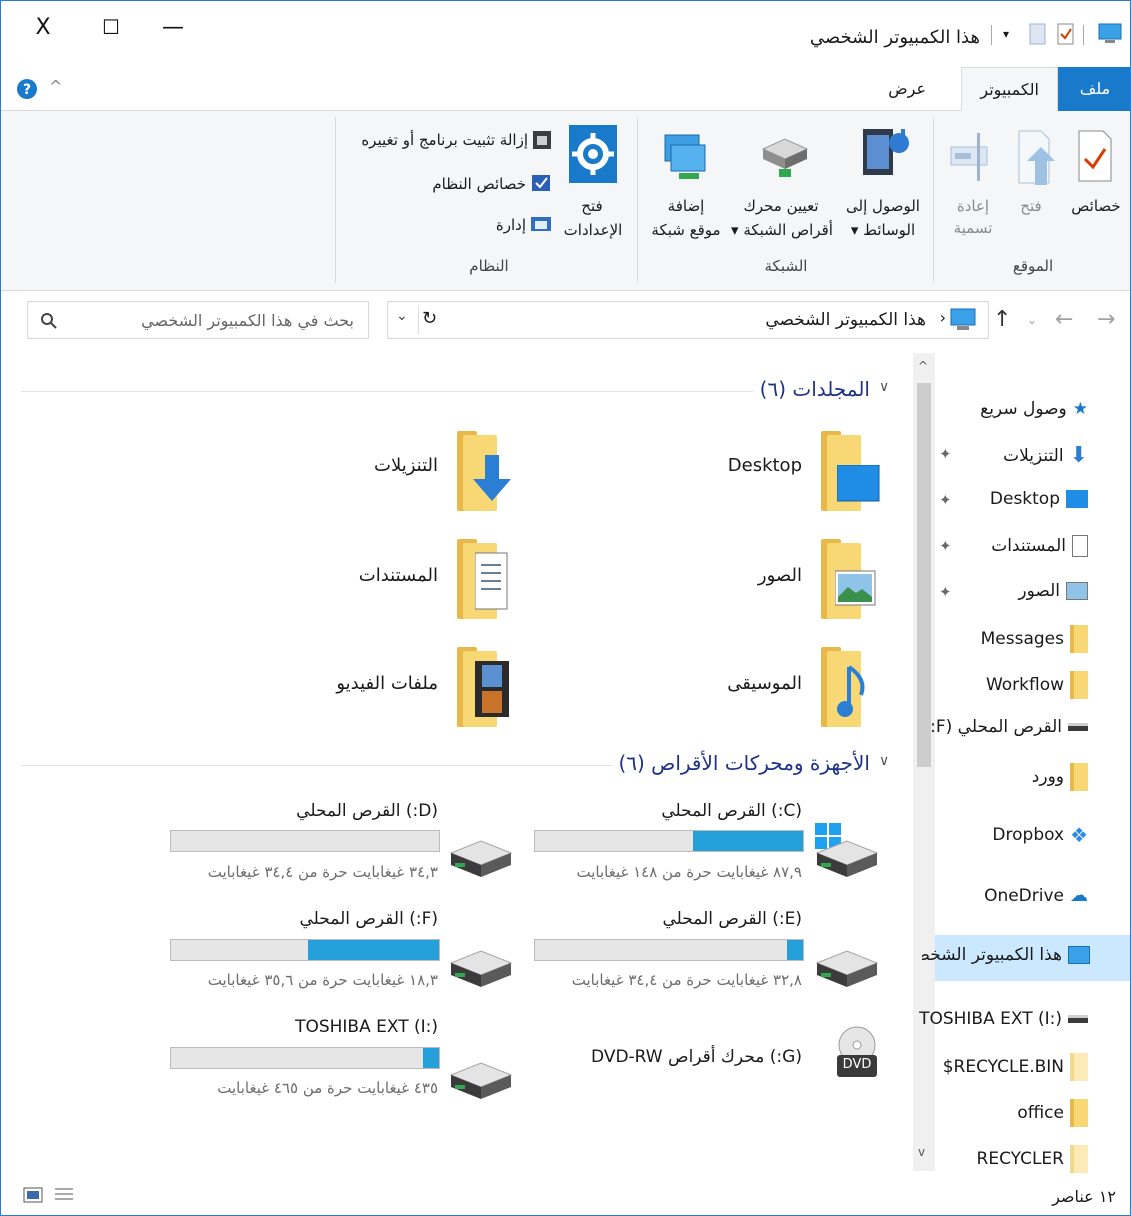 The image size is (1131, 1216). Describe the element at coordinates (1106, 319) in the screenshot. I see `back-arrow-icon: →` at that location.